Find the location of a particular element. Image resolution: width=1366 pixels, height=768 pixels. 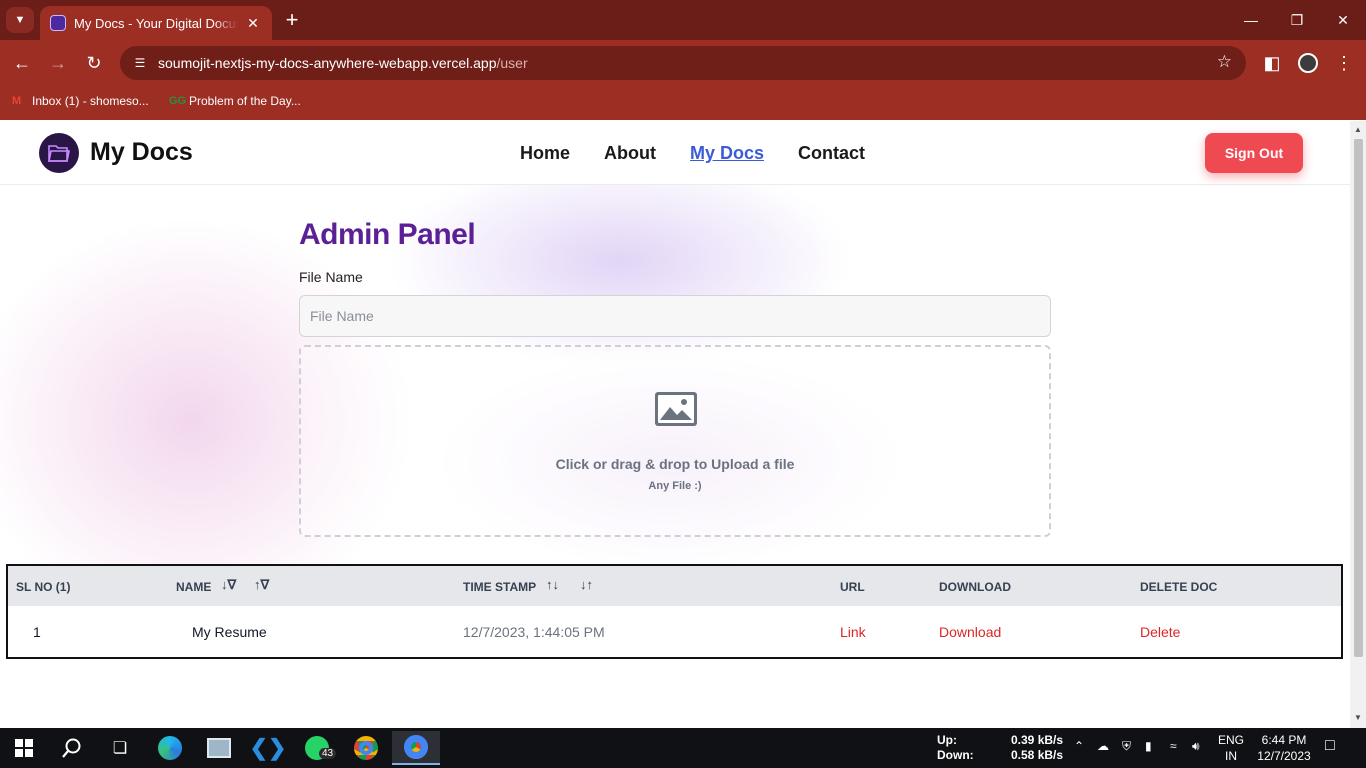

cell-sl-no: 1 is located at coordinates (37, 632).